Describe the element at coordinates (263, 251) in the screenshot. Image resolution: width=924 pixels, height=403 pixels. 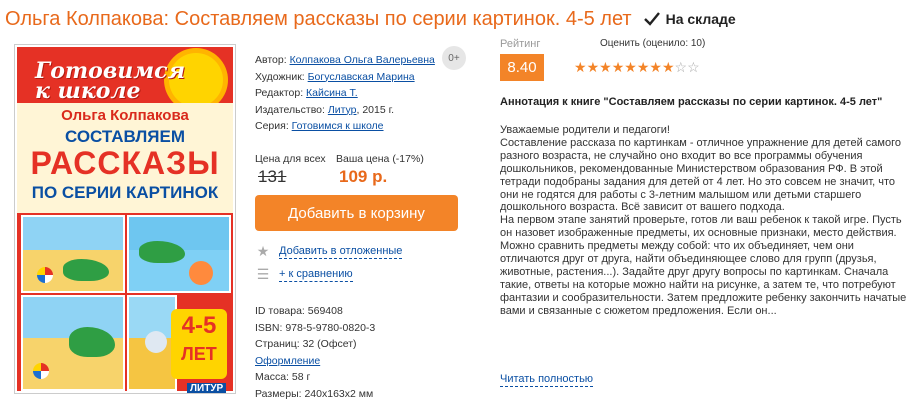
I see `star-icon: ★` at that location.